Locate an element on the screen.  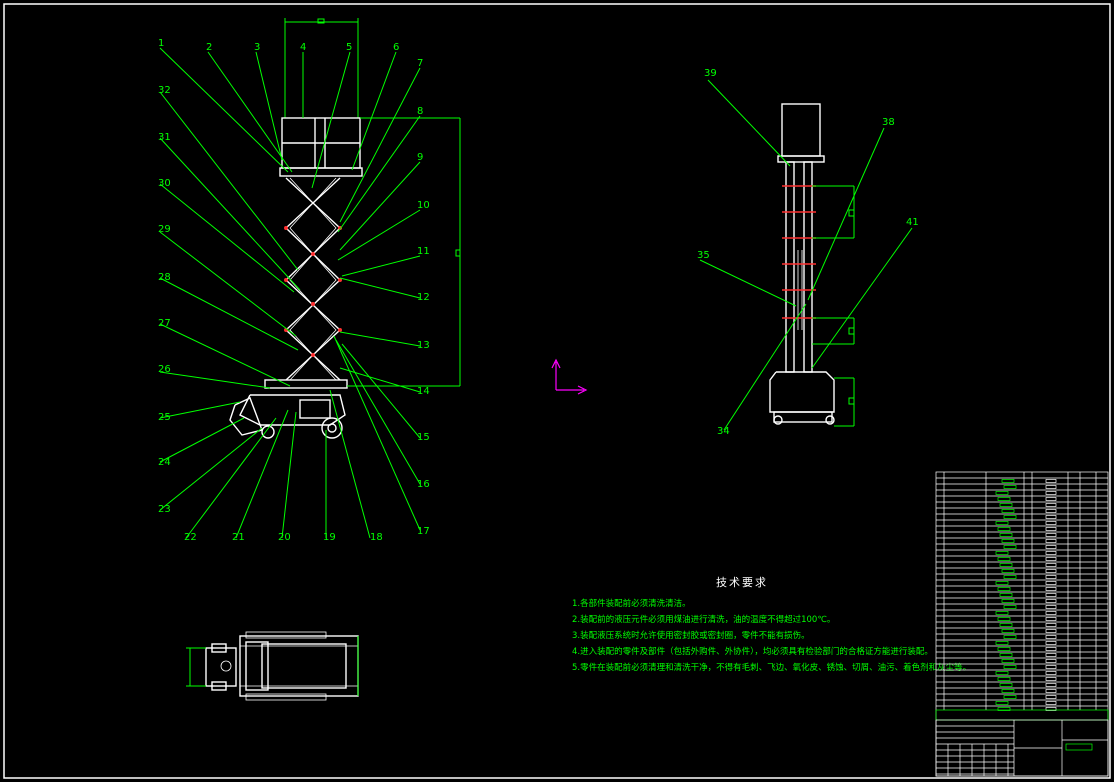
callout-8: 8 is located at coordinates (420, 111).